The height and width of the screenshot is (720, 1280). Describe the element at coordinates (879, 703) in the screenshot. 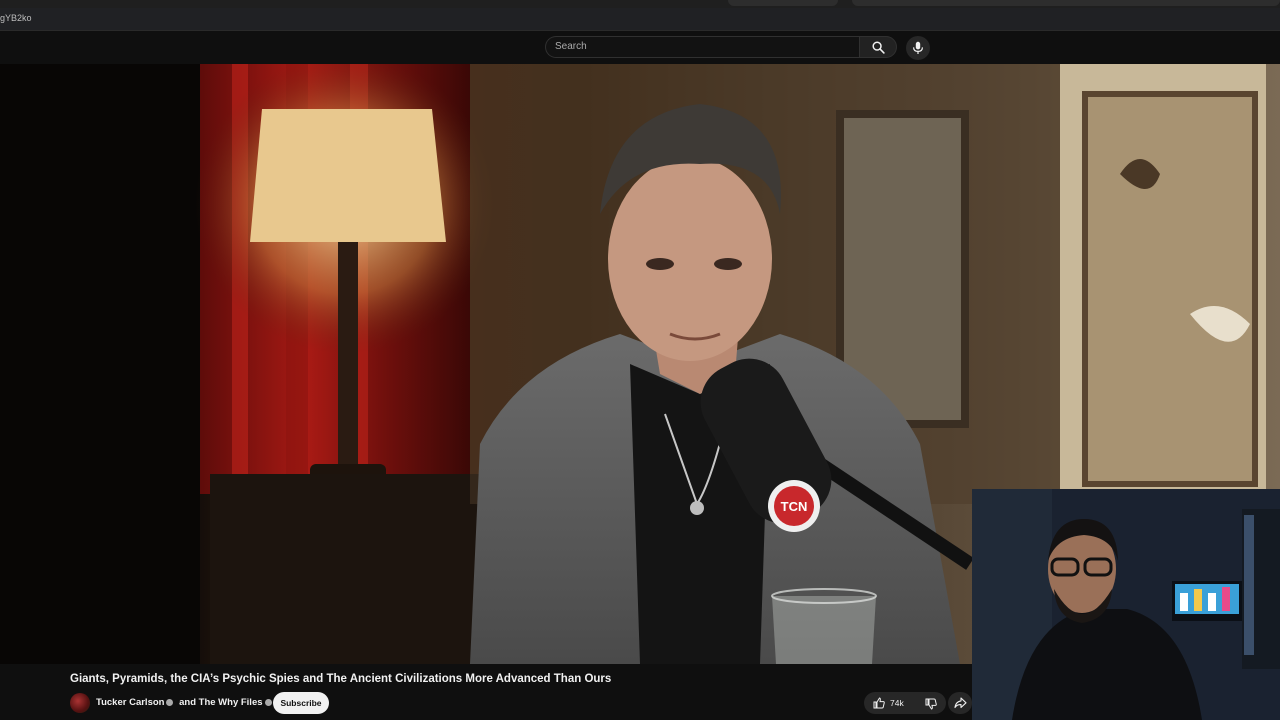

I see `thumbs-up-icon` at that location.